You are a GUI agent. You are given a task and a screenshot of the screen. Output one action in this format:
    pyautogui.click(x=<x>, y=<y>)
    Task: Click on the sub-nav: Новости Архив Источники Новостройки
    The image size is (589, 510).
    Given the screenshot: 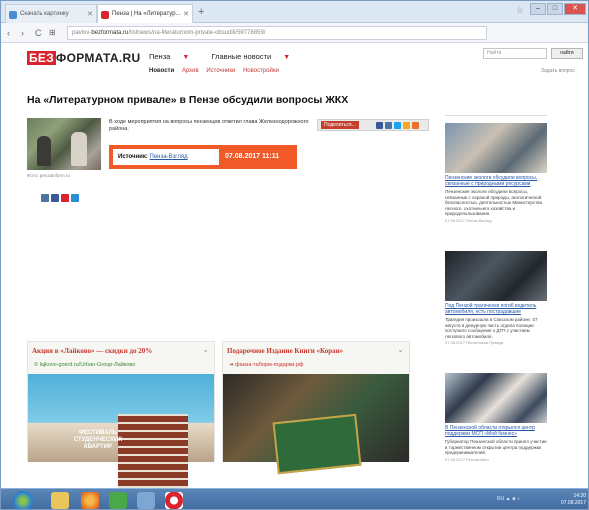 What is the action you would take?
    pyautogui.click(x=217, y=71)
    